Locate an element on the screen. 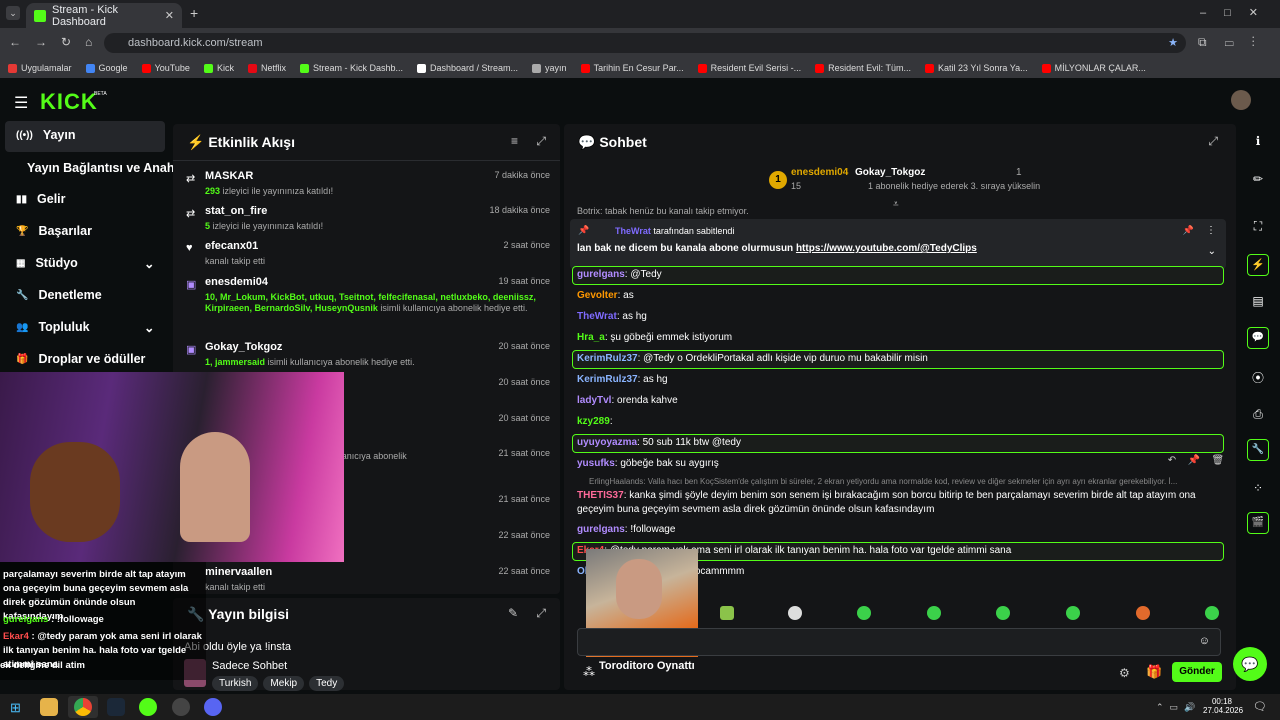  kick-logo: KICK is located at coordinates (69, 102).